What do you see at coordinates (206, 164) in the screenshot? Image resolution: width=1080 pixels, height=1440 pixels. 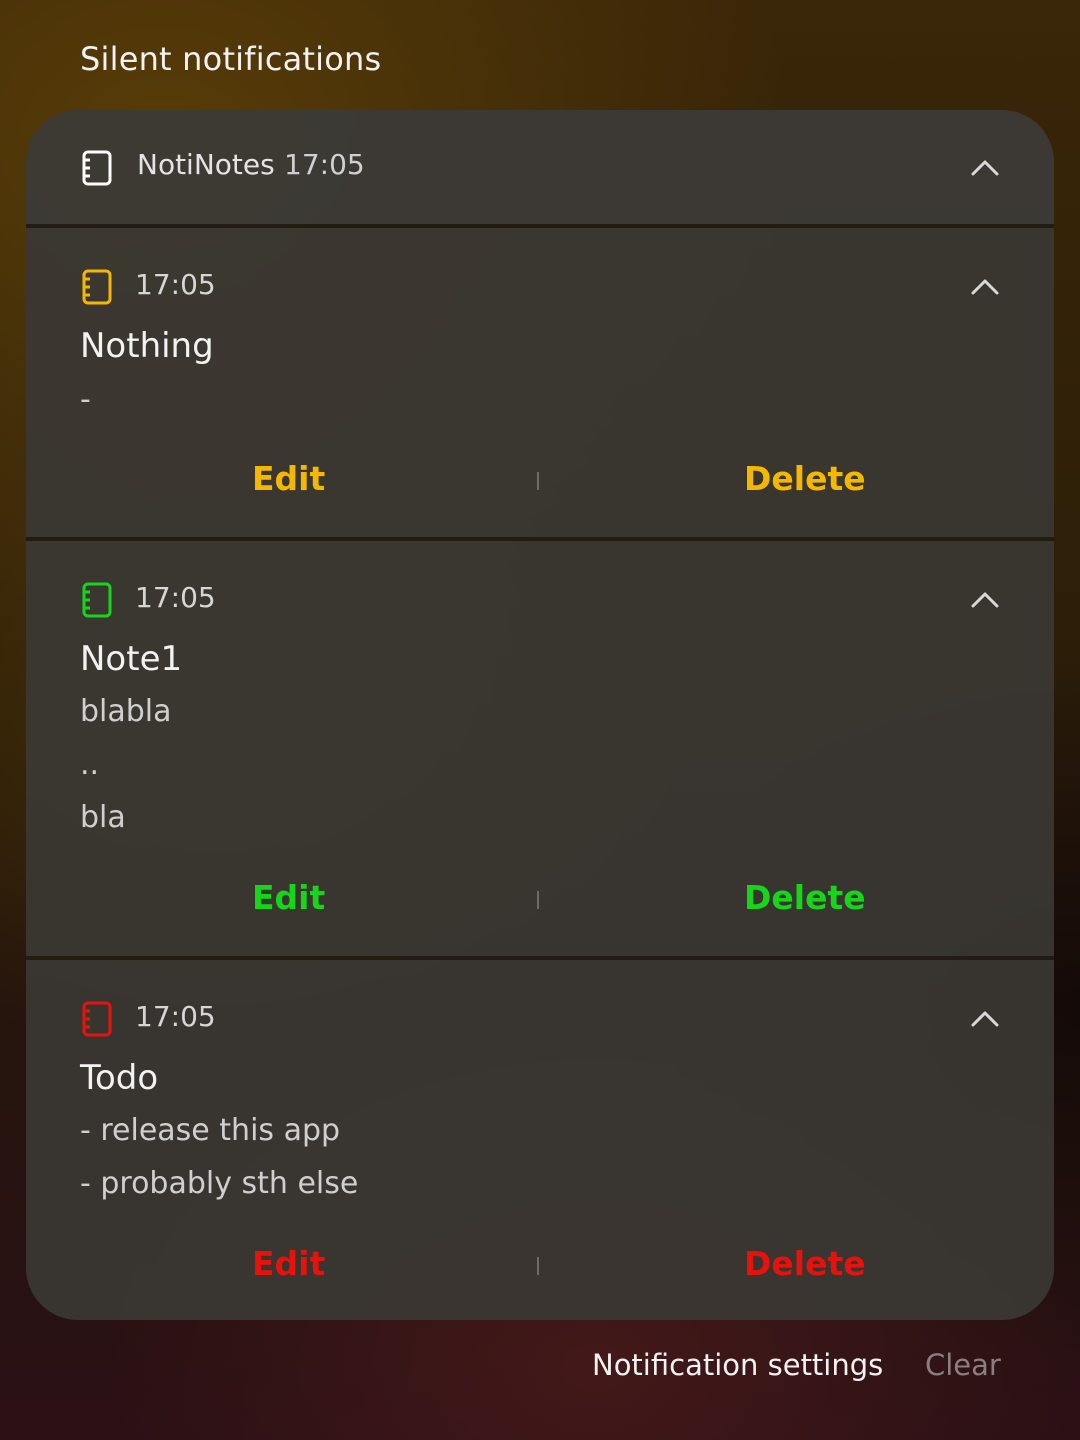 I see `group-app-name: NotiNotes` at bounding box center [206, 164].